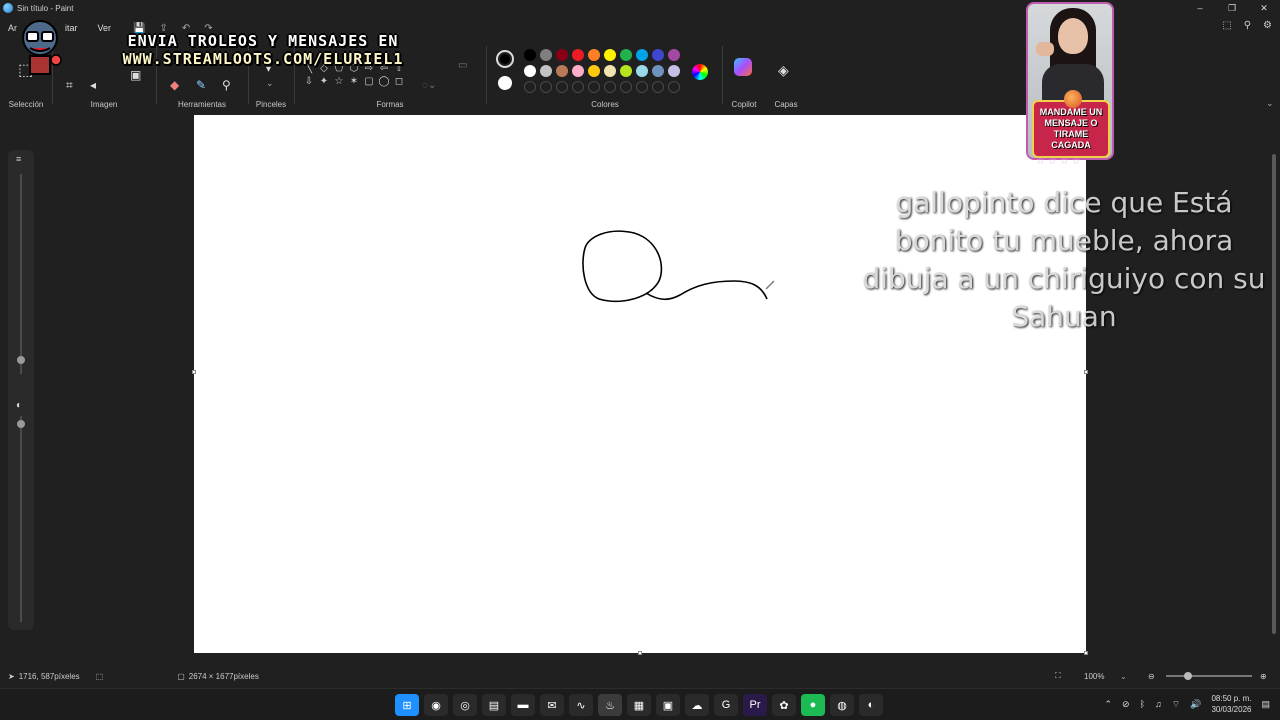  Describe the element at coordinates (1158, 704) in the screenshot. I see `mic-icon: ♫` at that location.